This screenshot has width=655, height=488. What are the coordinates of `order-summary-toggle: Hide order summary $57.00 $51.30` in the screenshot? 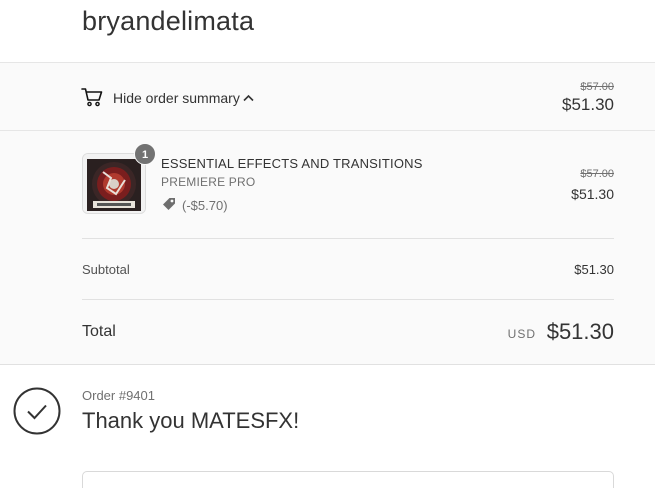 It's located at (327, 96).